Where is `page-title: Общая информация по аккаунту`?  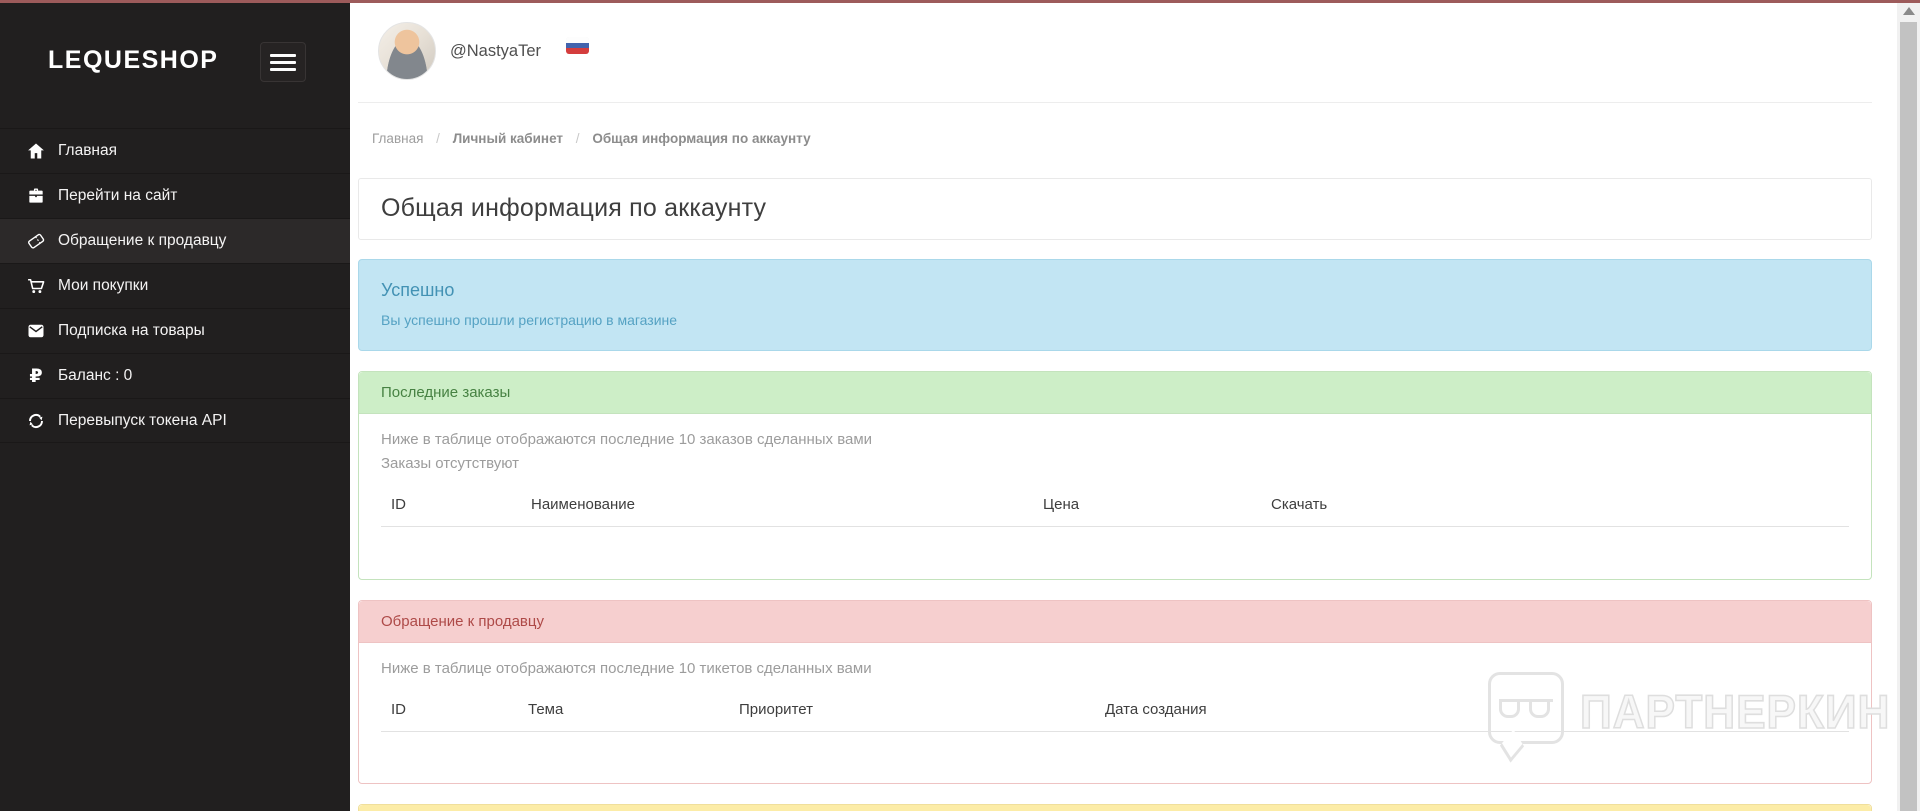 page-title: Общая информация по аккаунту is located at coordinates (574, 208).